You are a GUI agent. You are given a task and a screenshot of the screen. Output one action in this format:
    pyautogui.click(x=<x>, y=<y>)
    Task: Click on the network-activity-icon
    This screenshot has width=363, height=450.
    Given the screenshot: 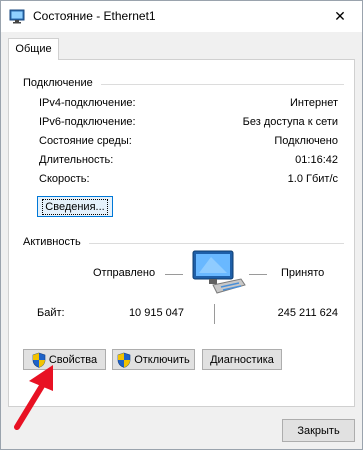 What is the action you would take?
    pyautogui.click(x=219, y=272)
    